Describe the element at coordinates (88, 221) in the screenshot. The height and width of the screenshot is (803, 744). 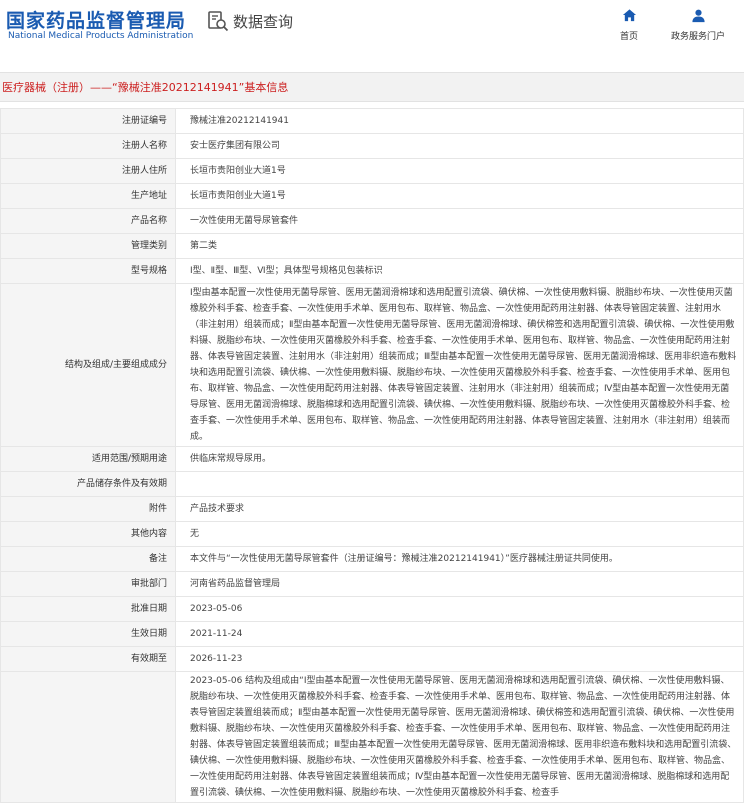
I see `field-label: 产品名称` at that location.